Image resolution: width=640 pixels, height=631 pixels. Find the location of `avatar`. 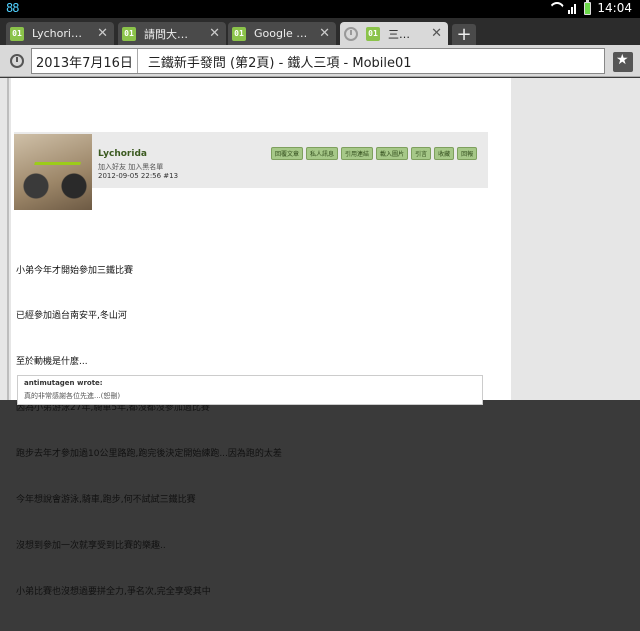

avatar is located at coordinates (53, 172).